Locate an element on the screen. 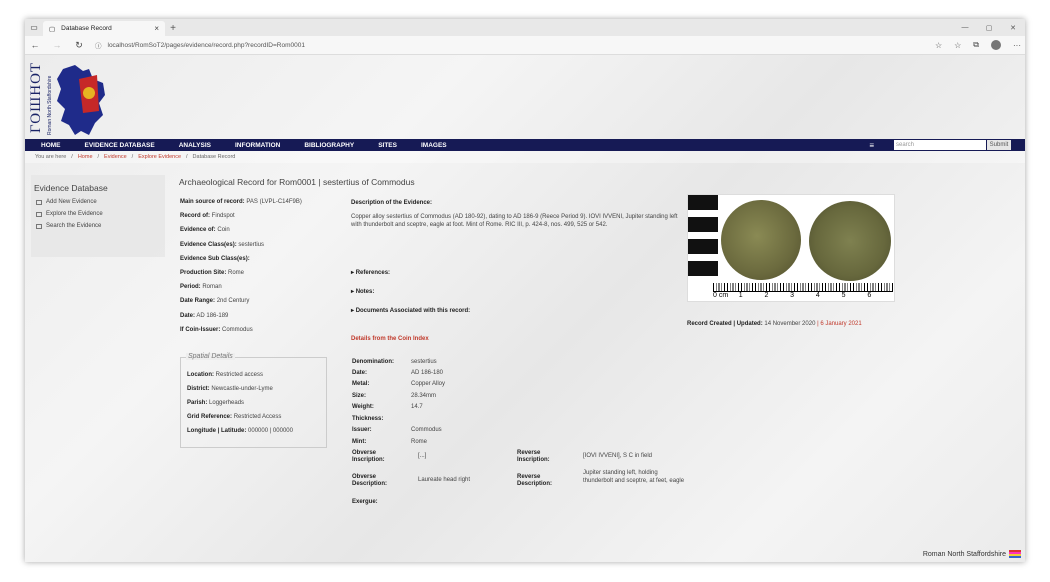 This screenshot has height=582, width=1050. window-close-icon: ✕ is located at coordinates (1013, 27).